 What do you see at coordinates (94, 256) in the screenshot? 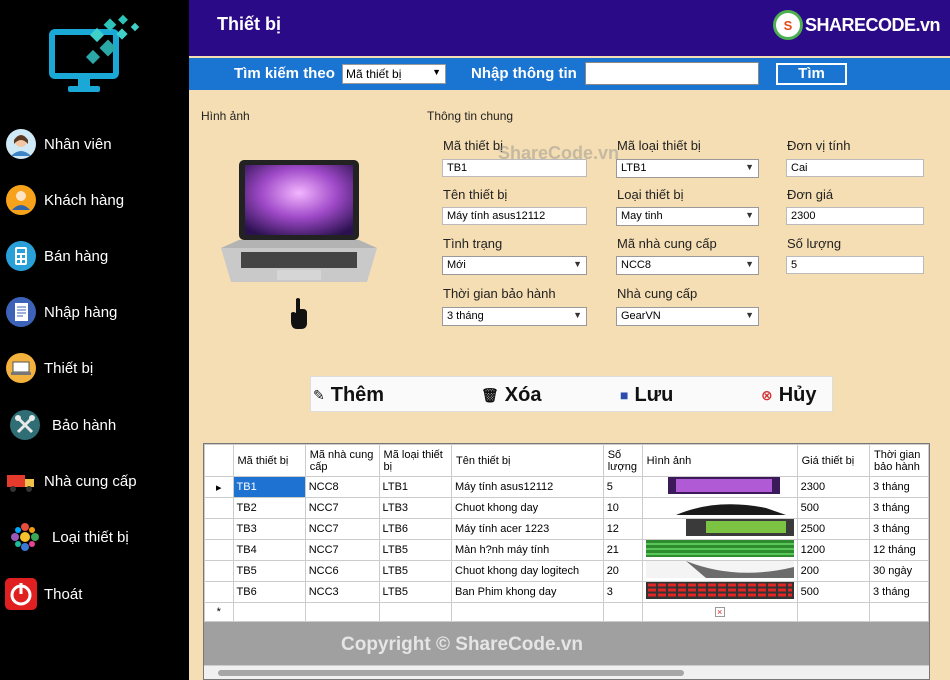
I see `sidebar-item-ban-hang: Bán hàng` at bounding box center [94, 256].